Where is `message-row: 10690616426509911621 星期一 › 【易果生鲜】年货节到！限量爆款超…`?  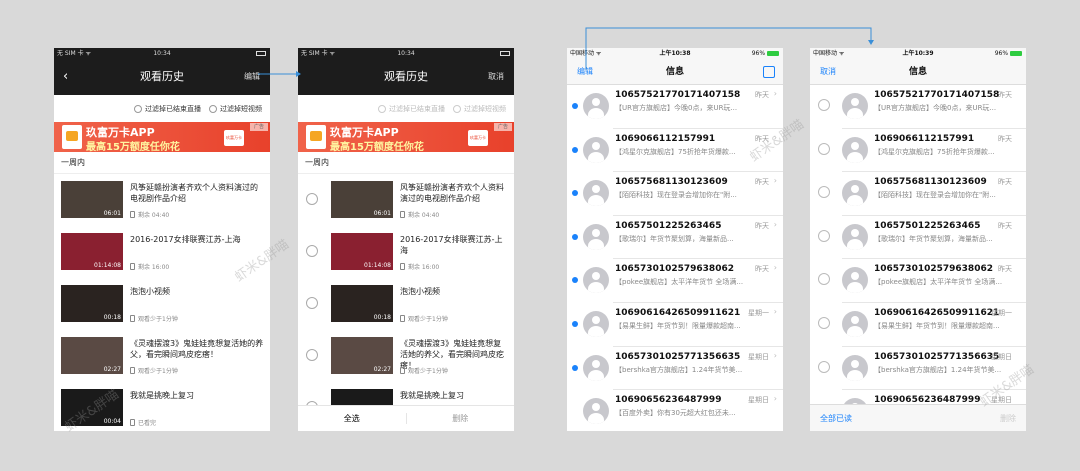 message-row: 10690616426509911621 星期一 › 【易果生鲜】年货节到！限量爆款超… is located at coordinates (675, 325).